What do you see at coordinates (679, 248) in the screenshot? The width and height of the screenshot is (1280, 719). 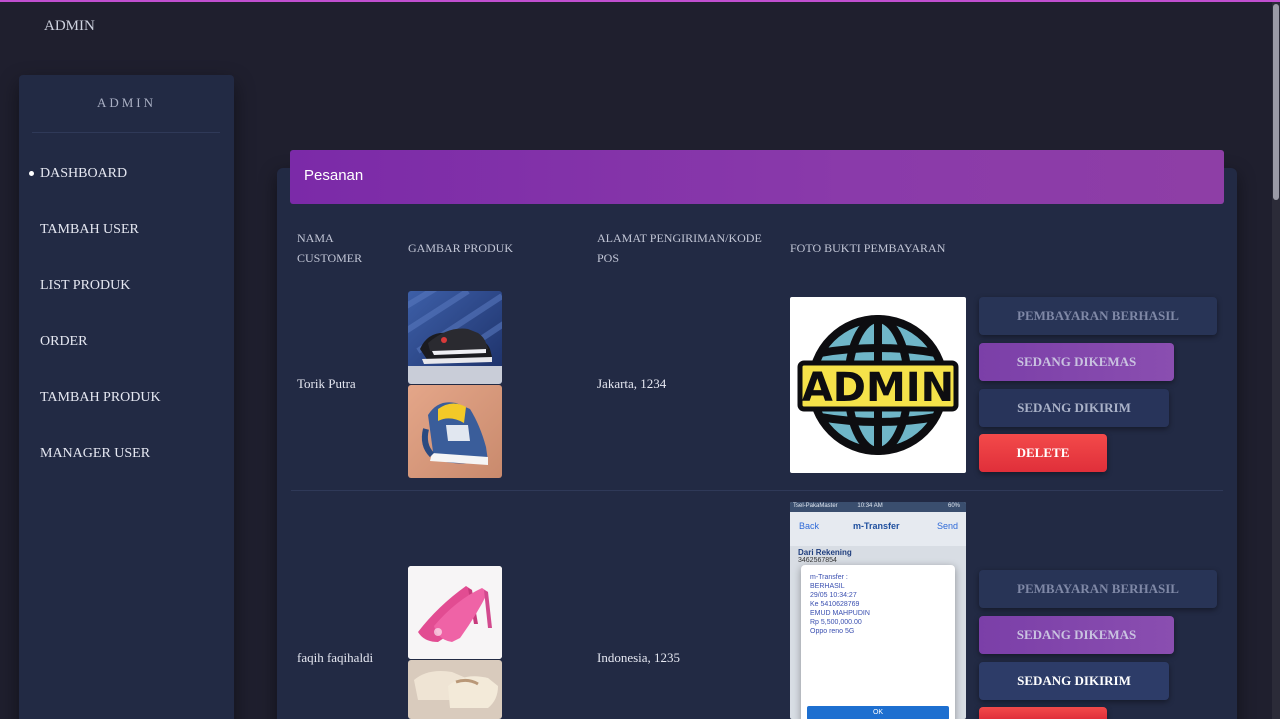 I see `header-address: ALAMAT PENGIRIMAN/KODE POS` at bounding box center [679, 248].